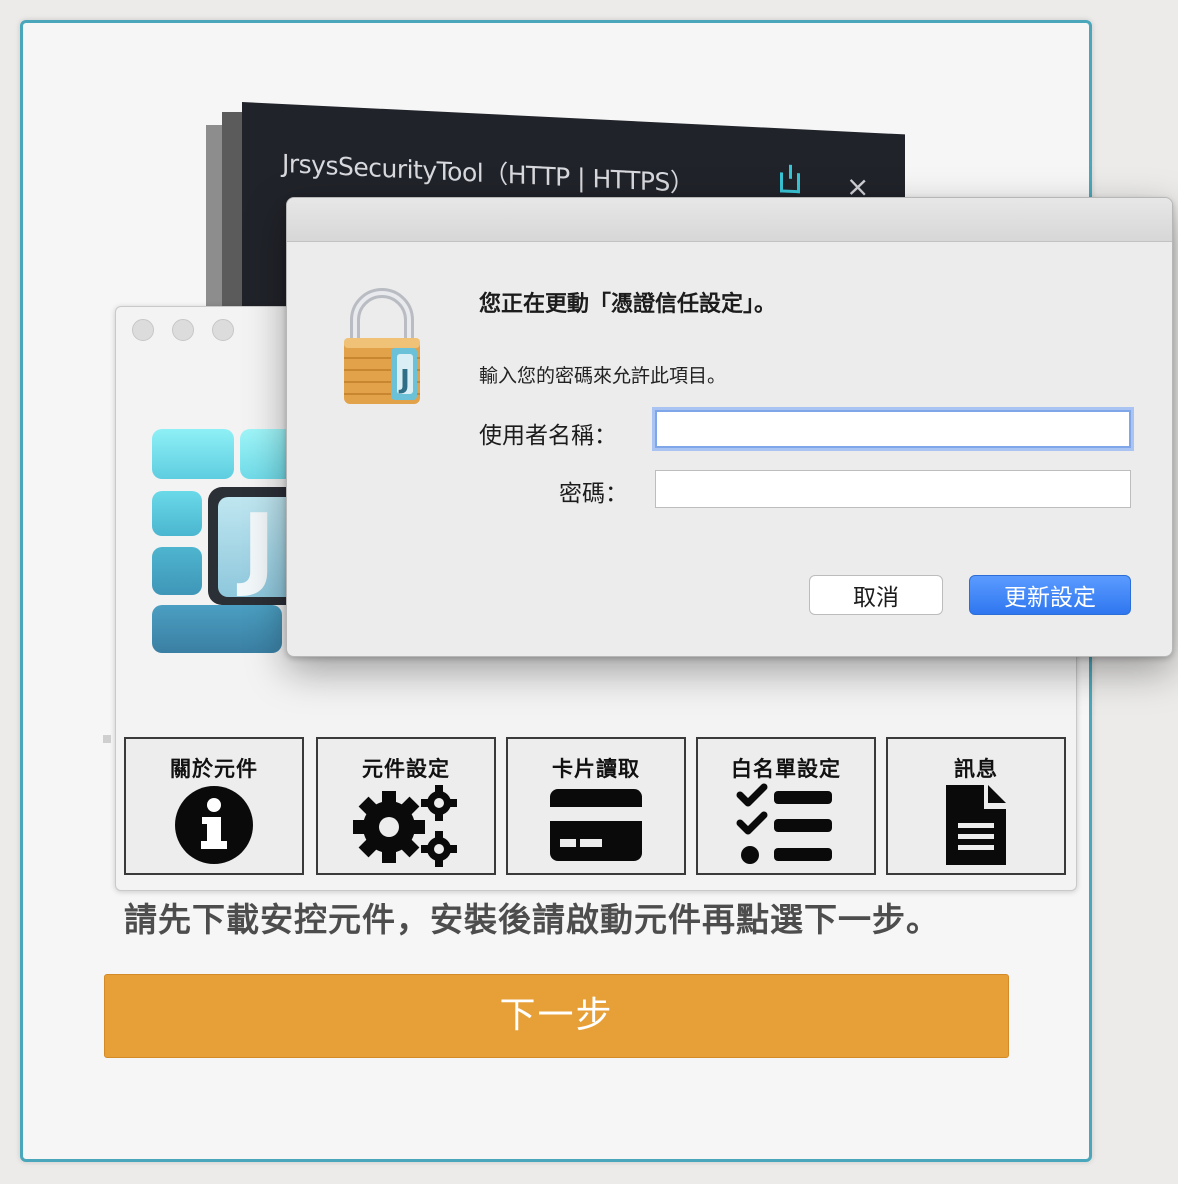 This screenshot has width=1178, height=1184. What do you see at coordinates (214, 825) in the screenshot?
I see `info-icon` at bounding box center [214, 825].